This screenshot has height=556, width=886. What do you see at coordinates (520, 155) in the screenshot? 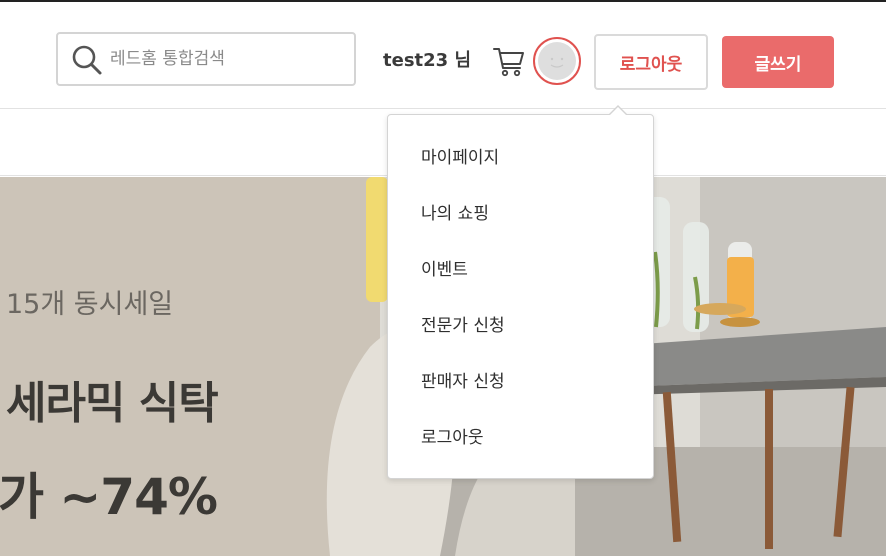
I see `menu-item-mypage: 마이페이지` at bounding box center [520, 155].